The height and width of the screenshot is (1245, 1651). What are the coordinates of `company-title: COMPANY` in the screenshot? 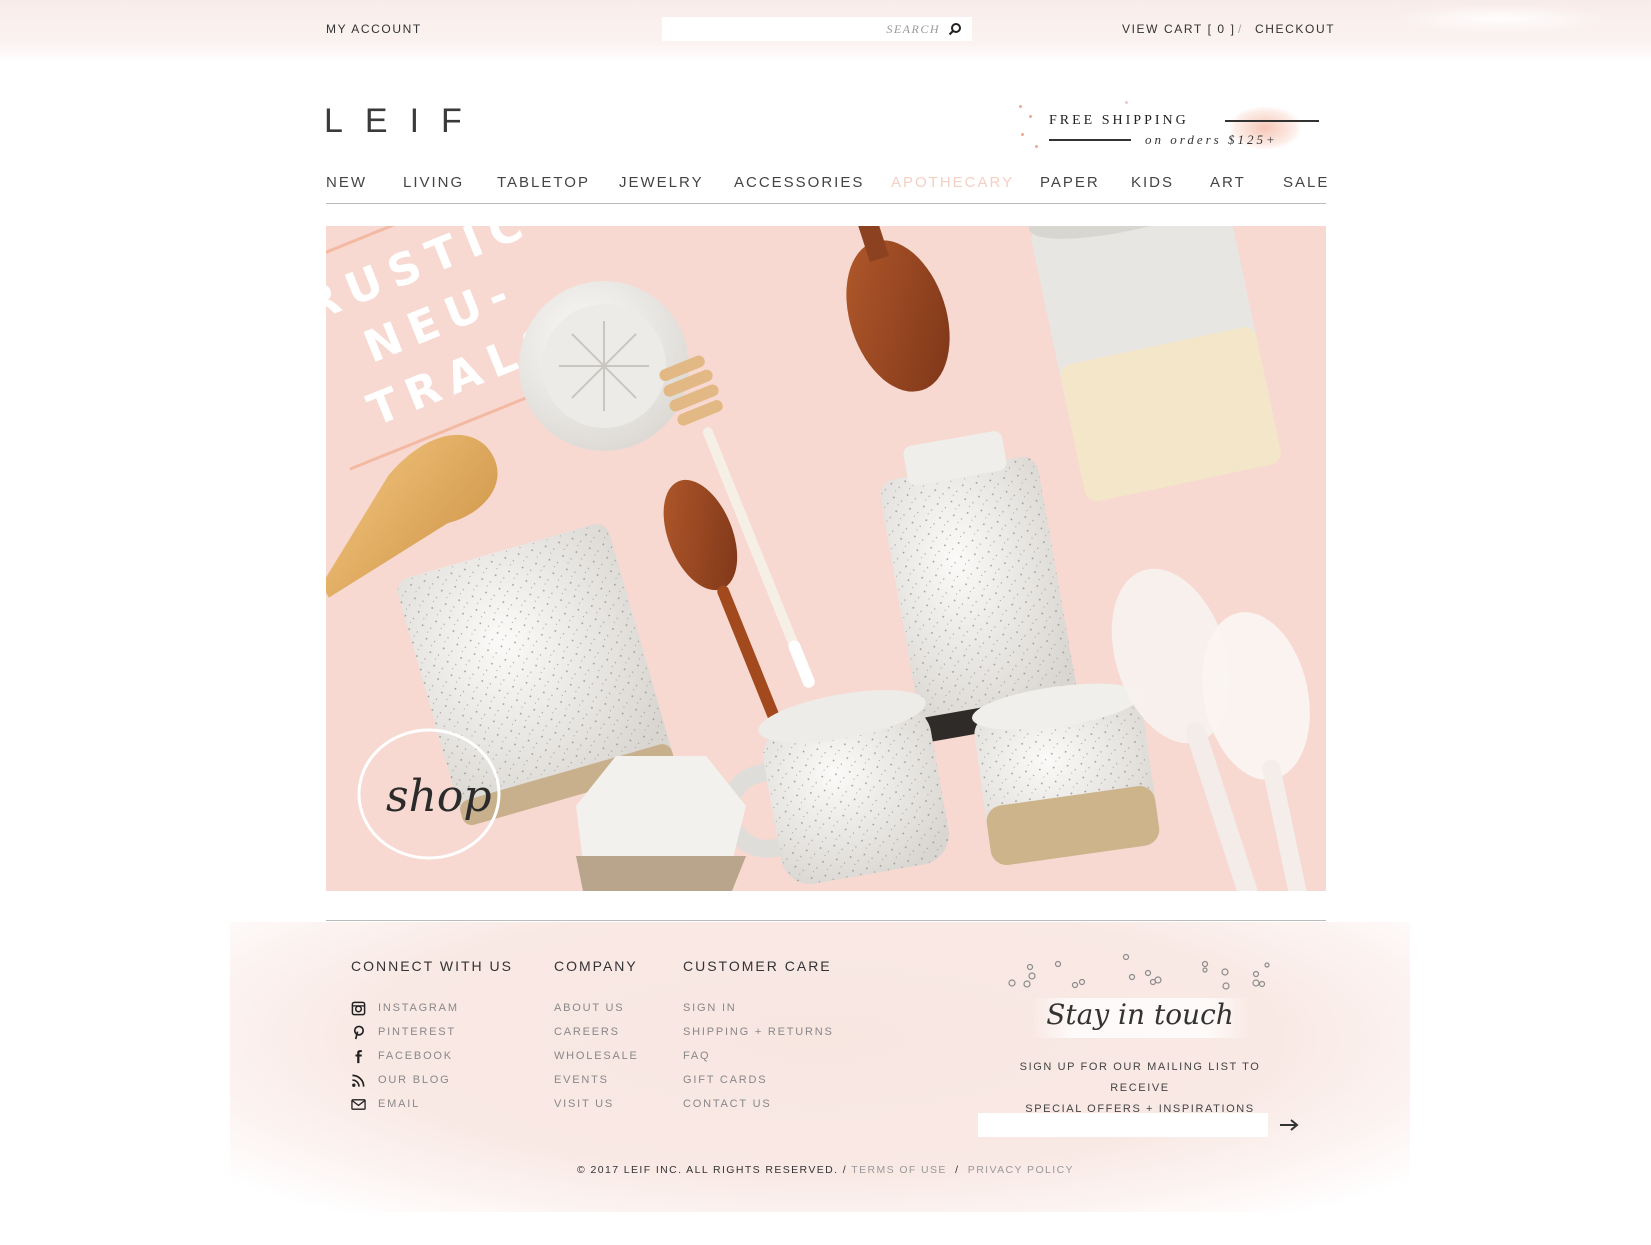 It's located at (596, 966).